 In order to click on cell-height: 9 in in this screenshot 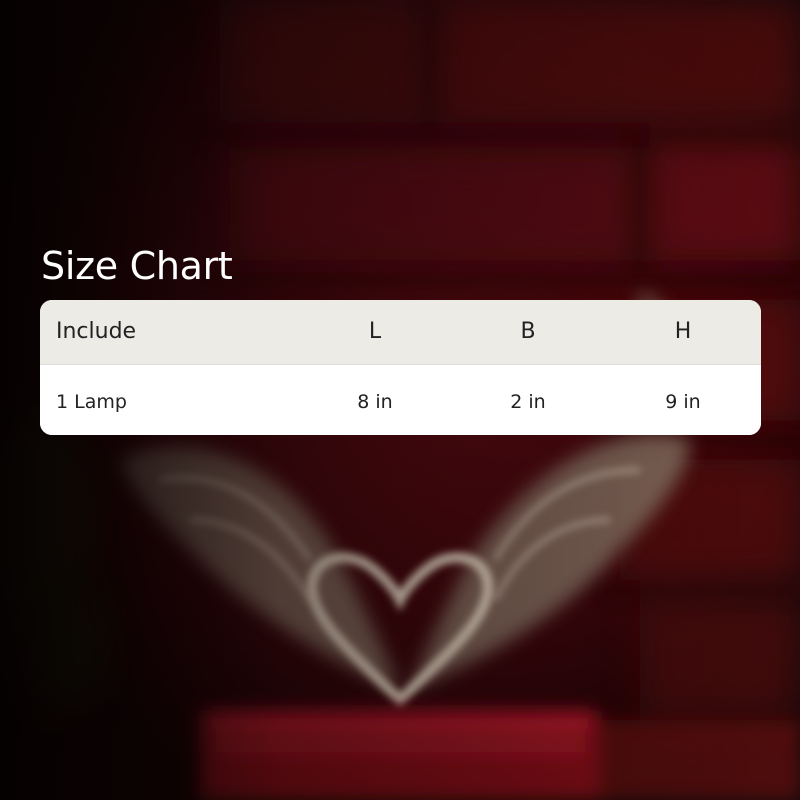, I will do `click(683, 402)`.